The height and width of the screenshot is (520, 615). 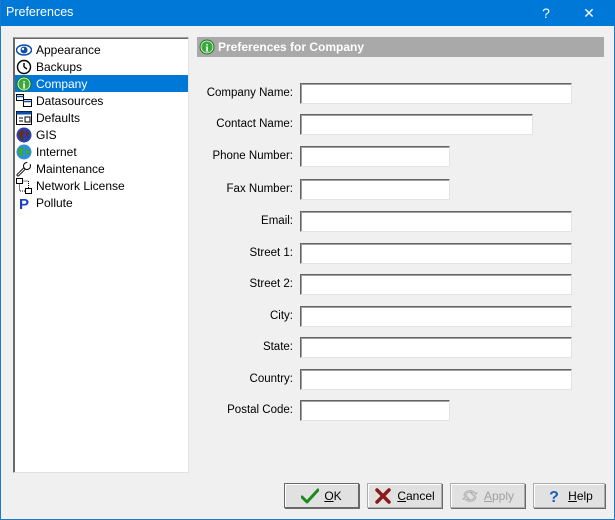 What do you see at coordinates (70, 168) in the screenshot?
I see `sidebar-item-label: Maintenance` at bounding box center [70, 168].